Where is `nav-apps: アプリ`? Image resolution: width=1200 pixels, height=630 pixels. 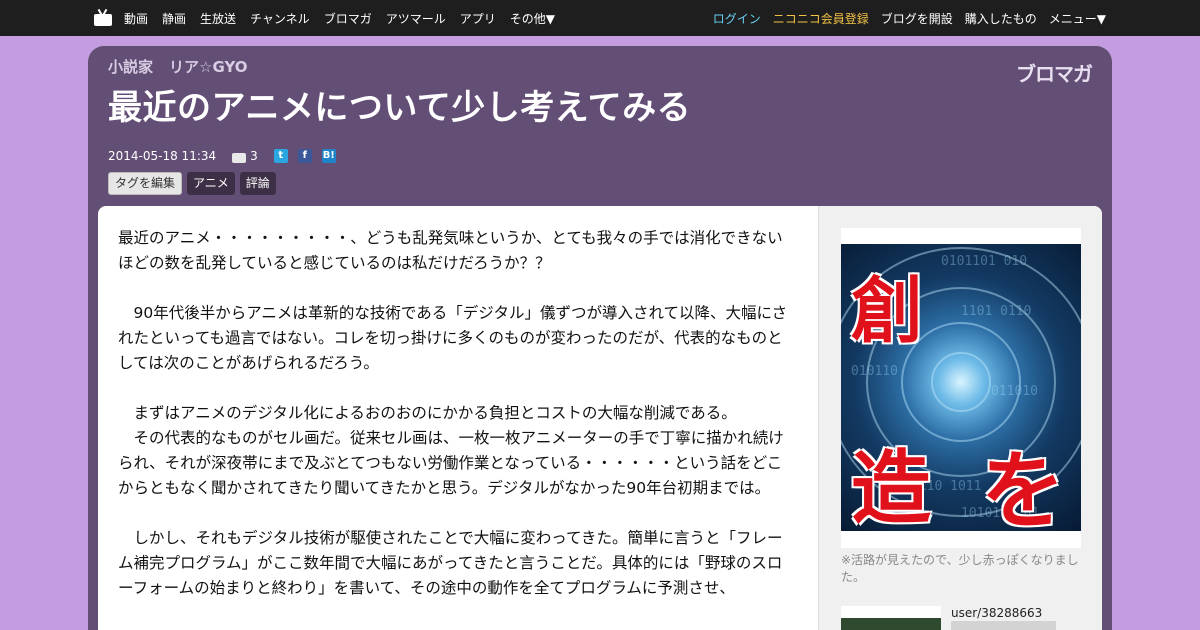 nav-apps: アプリ is located at coordinates (478, 18).